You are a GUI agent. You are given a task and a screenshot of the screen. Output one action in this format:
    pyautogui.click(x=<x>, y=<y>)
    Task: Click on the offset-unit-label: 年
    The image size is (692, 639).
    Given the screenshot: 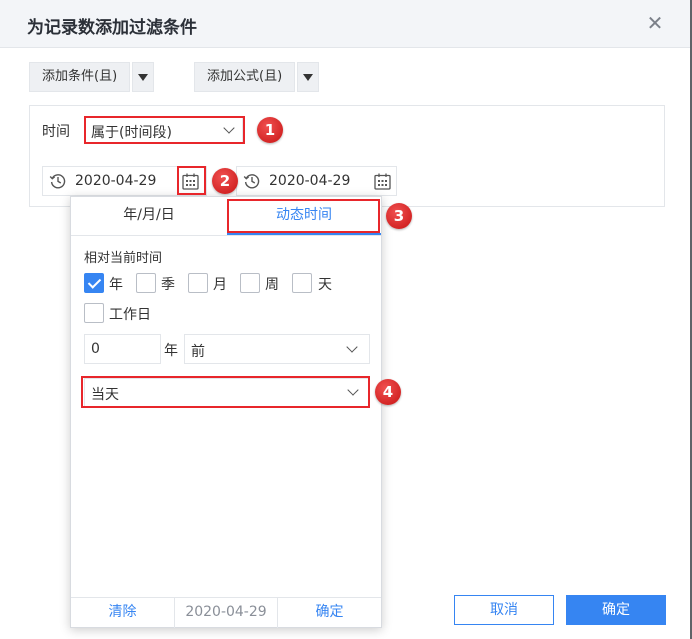 What is the action you would take?
    pyautogui.click(x=171, y=351)
    